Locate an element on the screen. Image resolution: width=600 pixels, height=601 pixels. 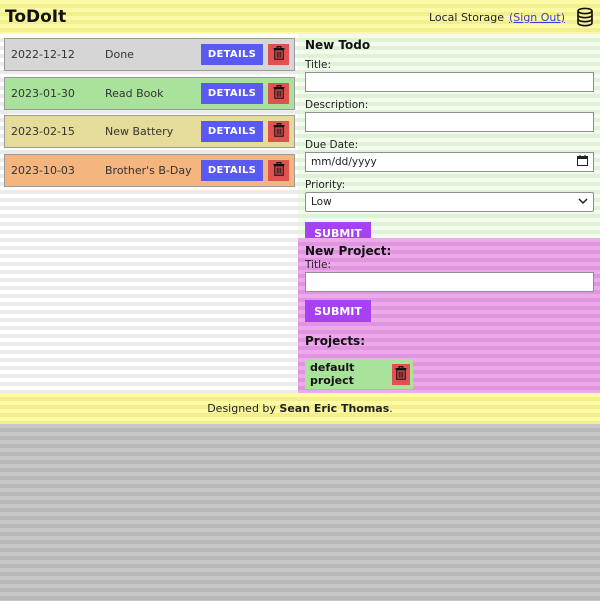
chevron-down-icon is located at coordinates (583, 202).